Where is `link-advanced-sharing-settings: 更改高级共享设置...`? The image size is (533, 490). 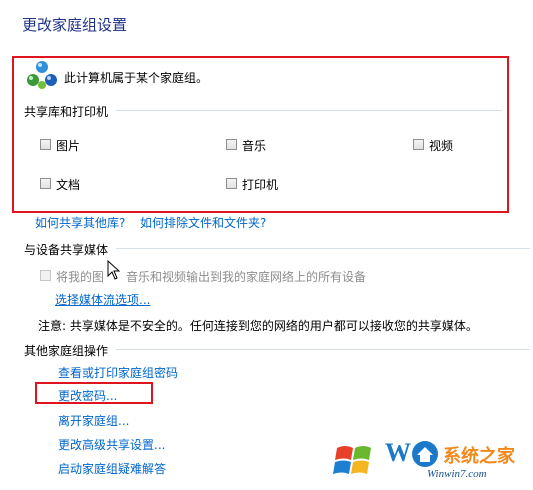 link-advanced-sharing-settings: 更改高级共享设置... is located at coordinates (111, 444).